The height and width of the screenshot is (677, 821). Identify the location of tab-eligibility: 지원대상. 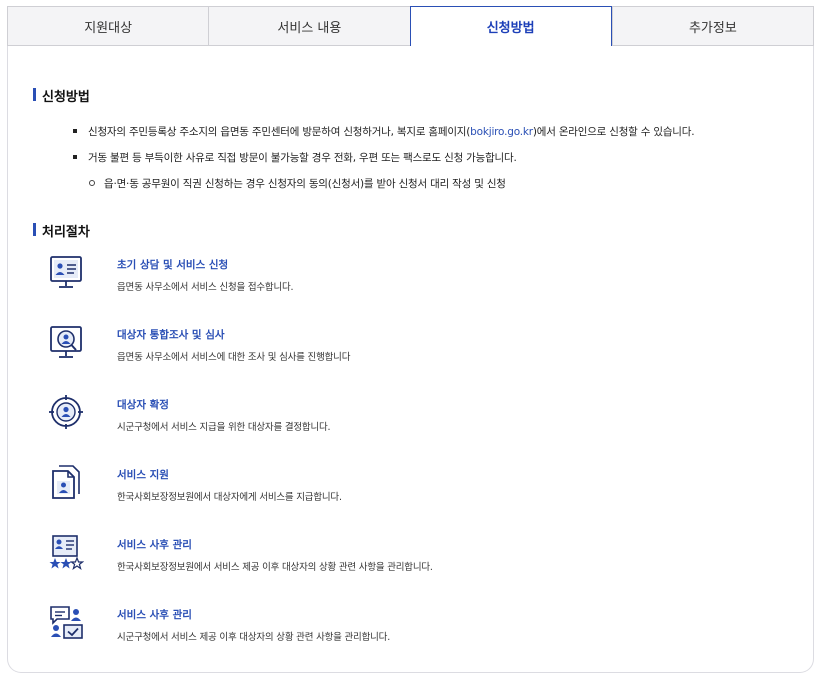
(108, 26).